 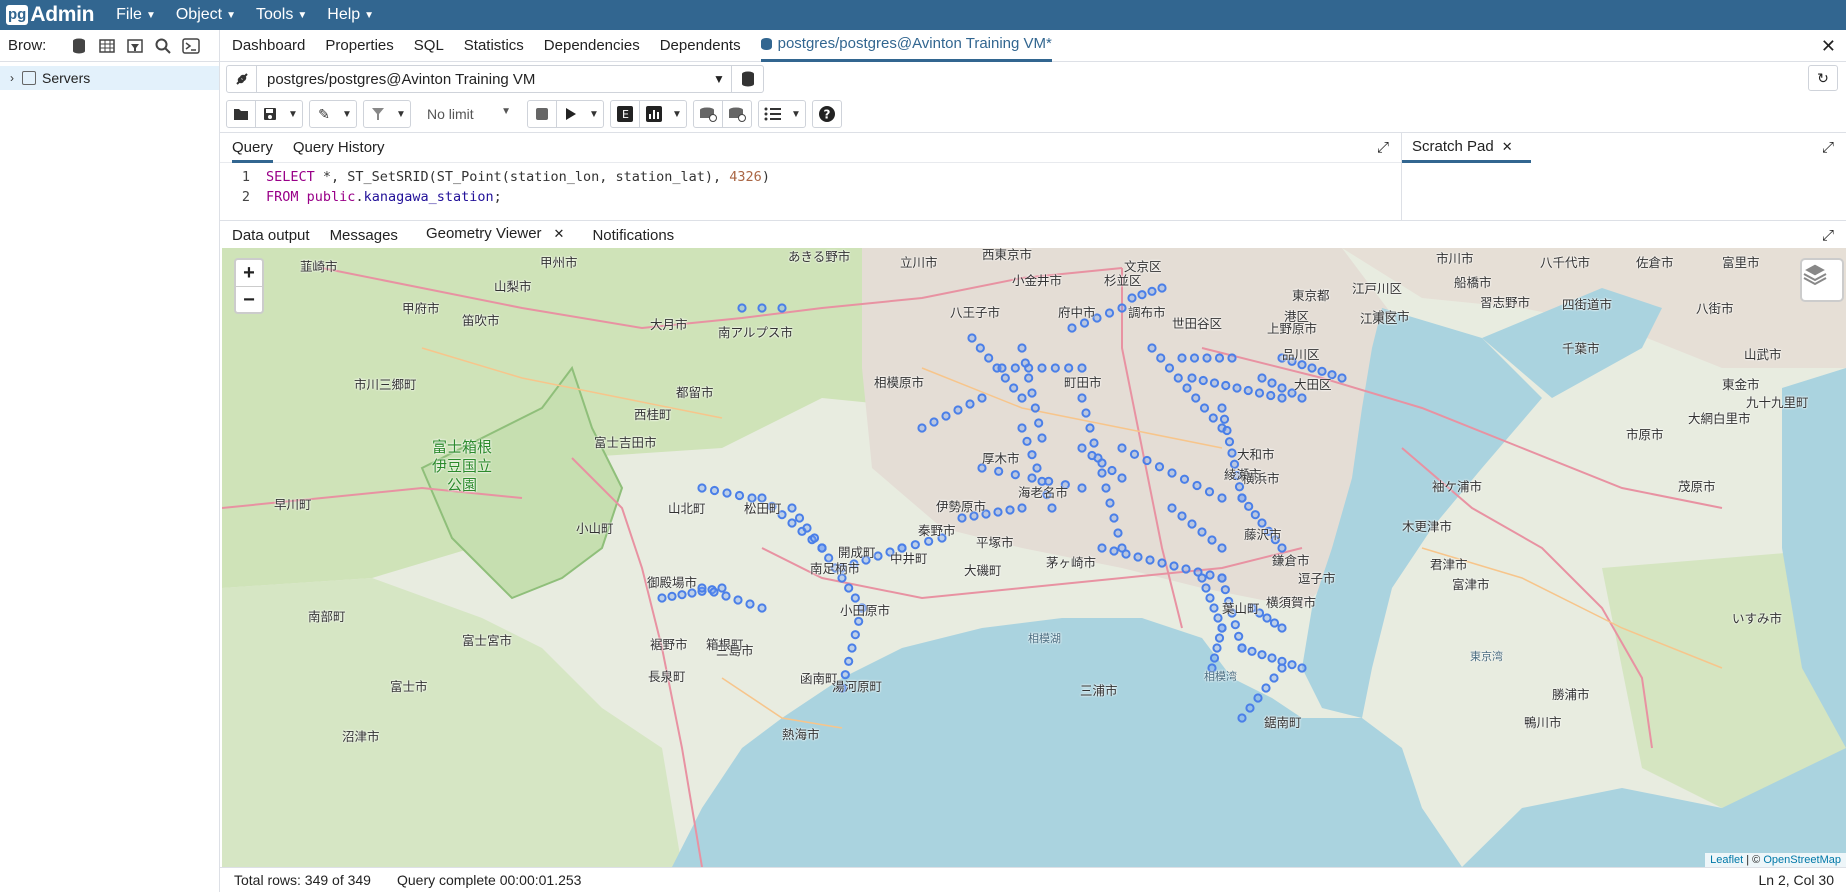 I want to click on row-limit-select: No limit ▼, so click(x=469, y=114).